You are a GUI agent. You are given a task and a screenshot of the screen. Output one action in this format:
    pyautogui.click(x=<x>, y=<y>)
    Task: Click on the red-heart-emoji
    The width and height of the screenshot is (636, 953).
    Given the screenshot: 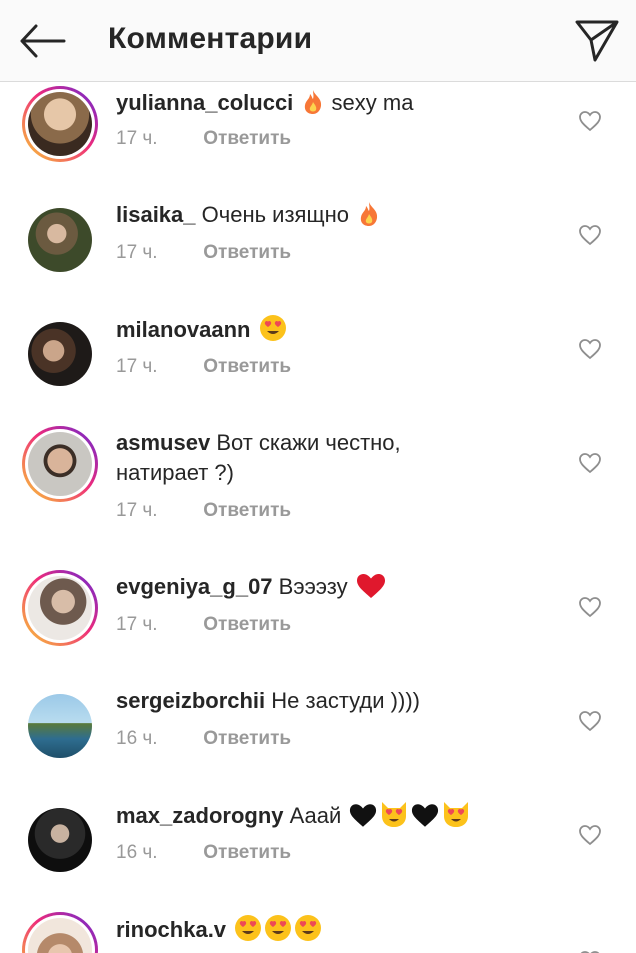 What is the action you would take?
    pyautogui.click(x=370, y=586)
    